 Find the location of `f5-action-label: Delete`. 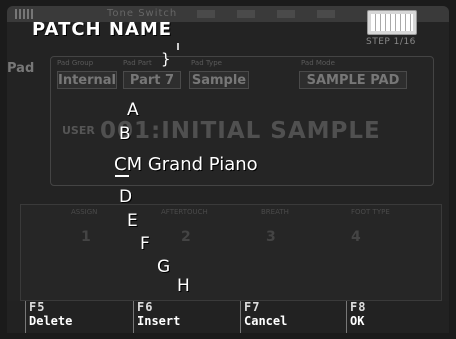

f5-action-label: Delete is located at coordinates (51, 321).